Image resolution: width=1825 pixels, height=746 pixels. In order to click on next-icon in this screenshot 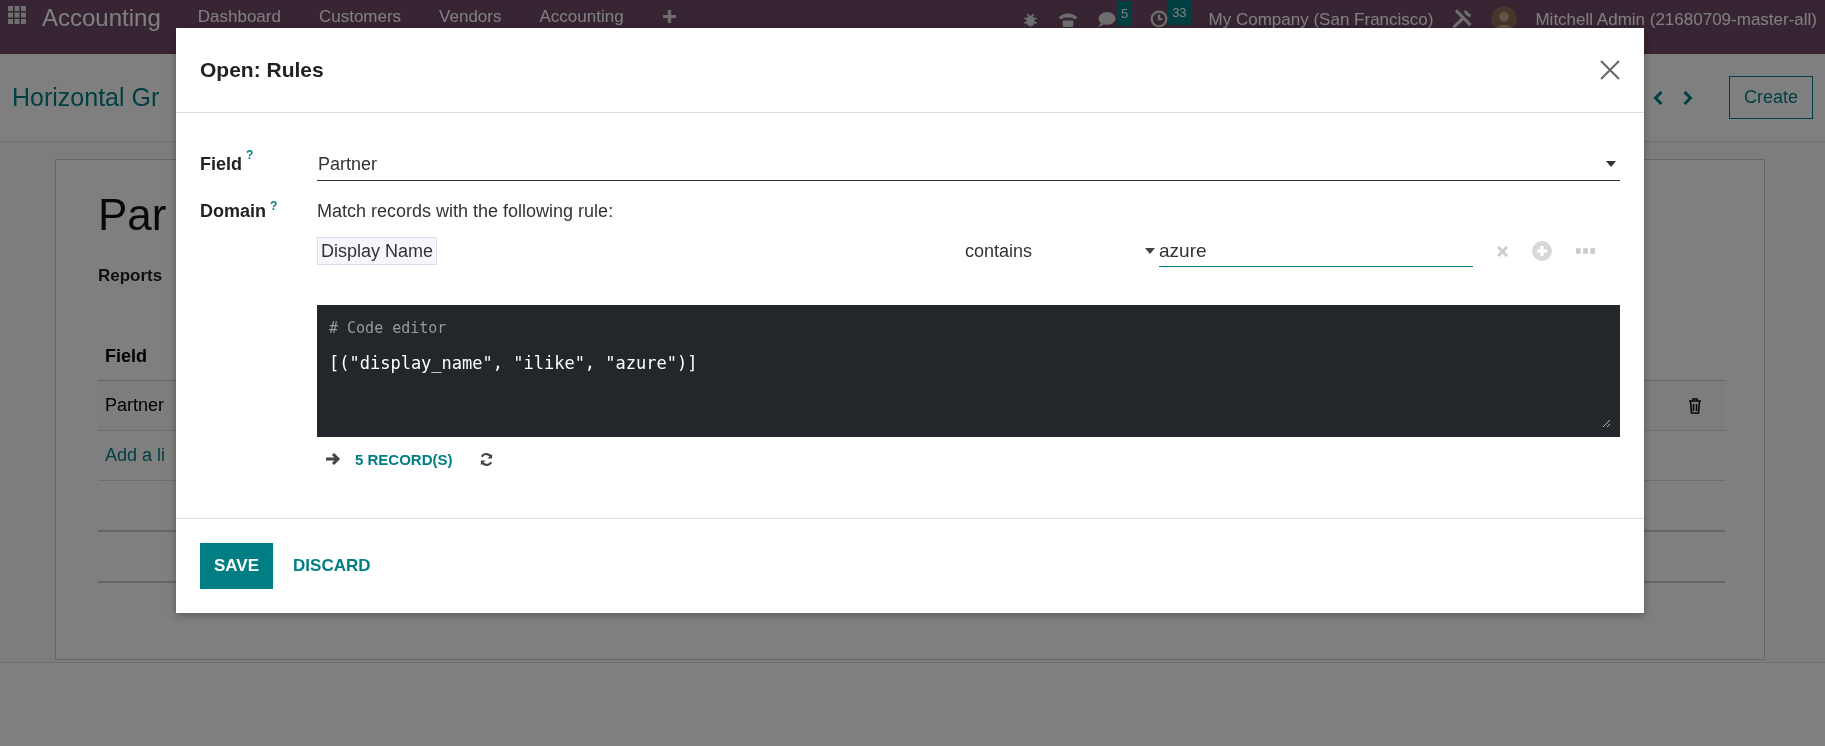, I will do `click(1687, 97)`.